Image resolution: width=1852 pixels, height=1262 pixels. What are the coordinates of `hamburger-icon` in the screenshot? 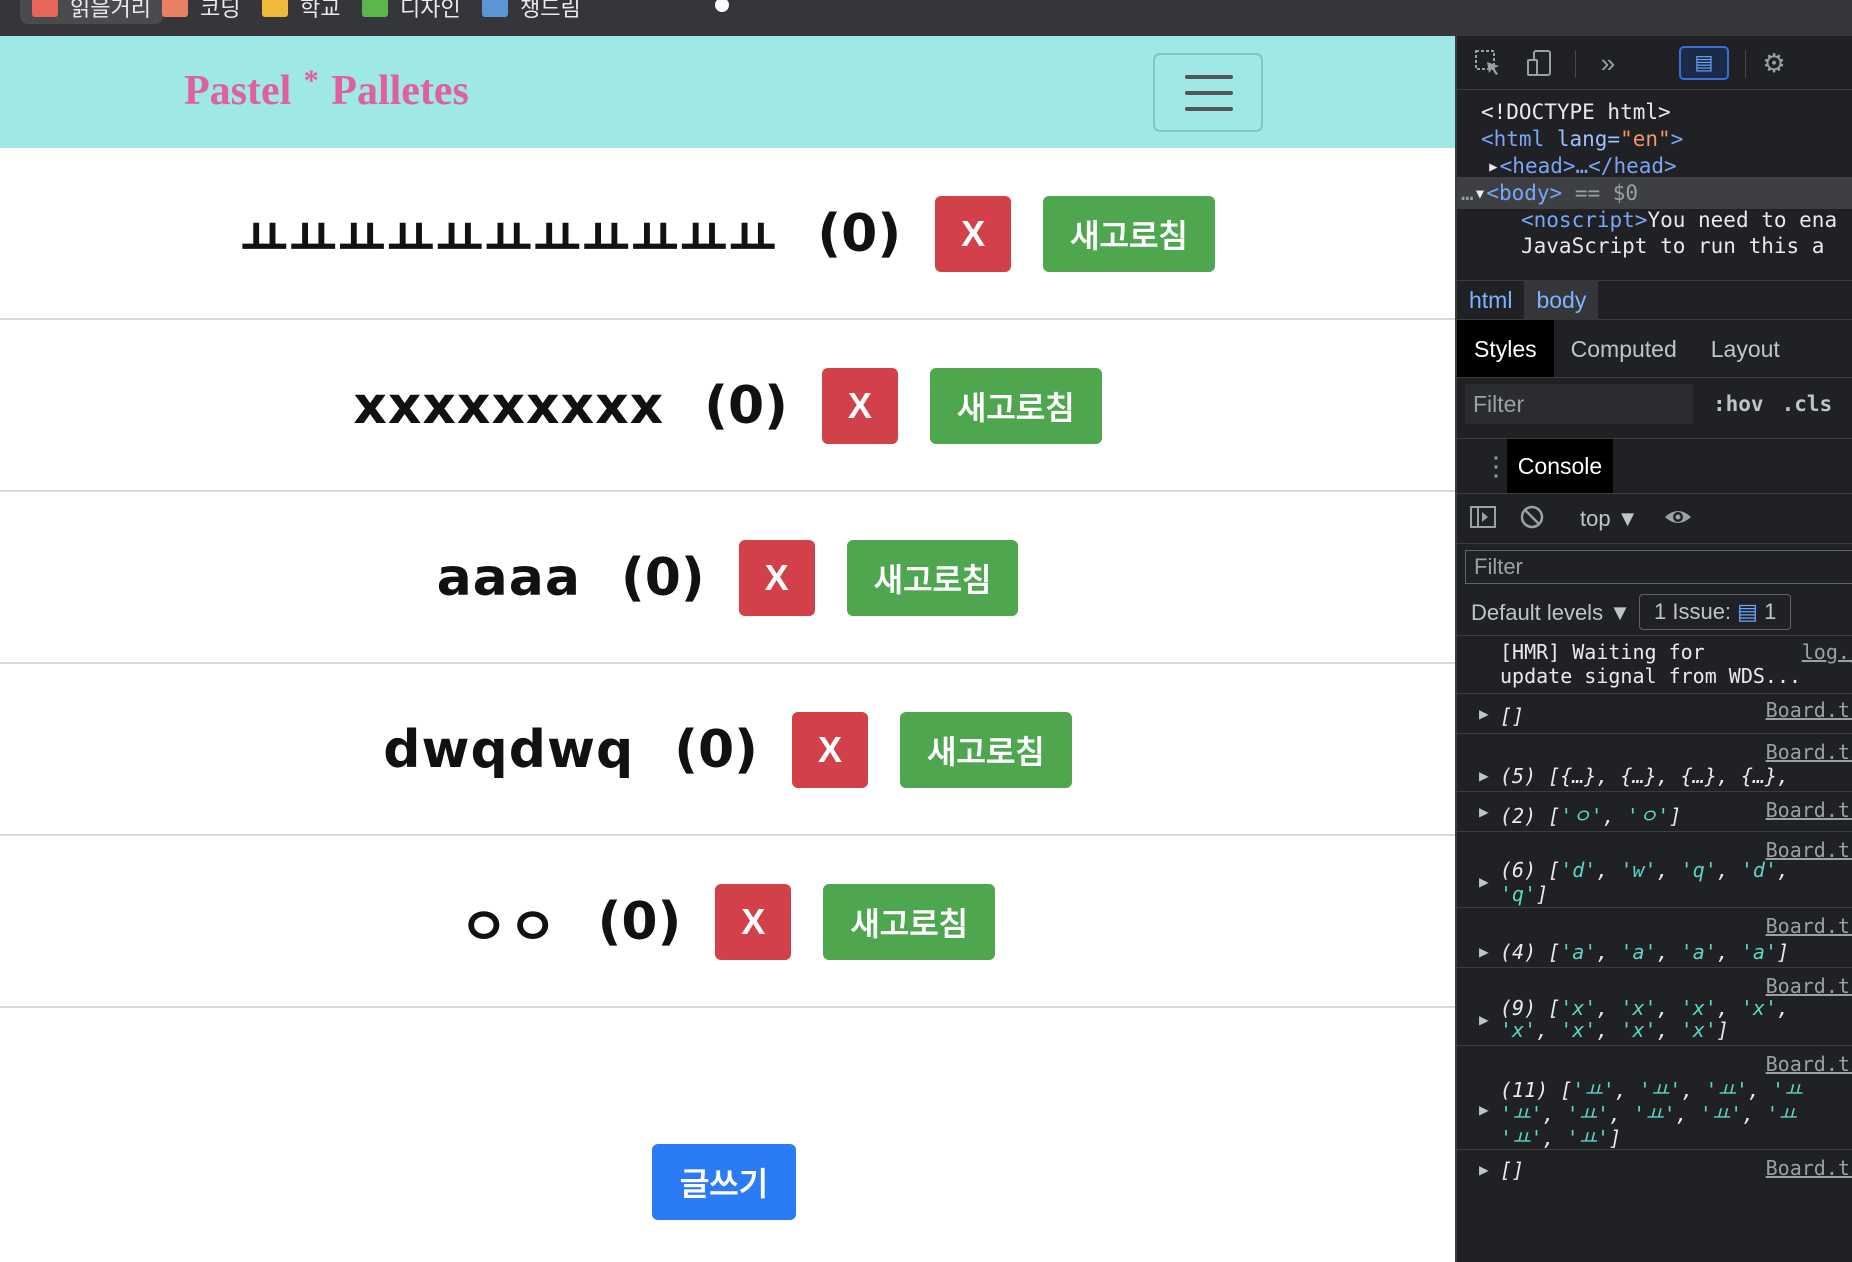 It's located at (1209, 109).